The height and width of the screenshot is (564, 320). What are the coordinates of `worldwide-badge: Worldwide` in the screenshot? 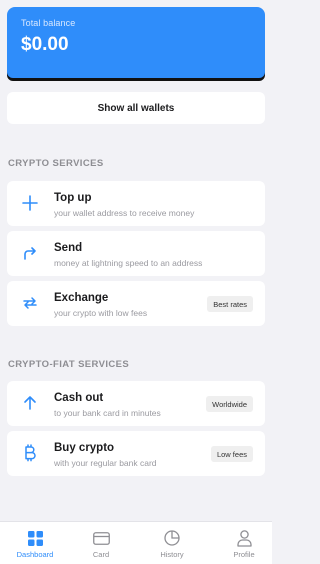 It's located at (229, 404).